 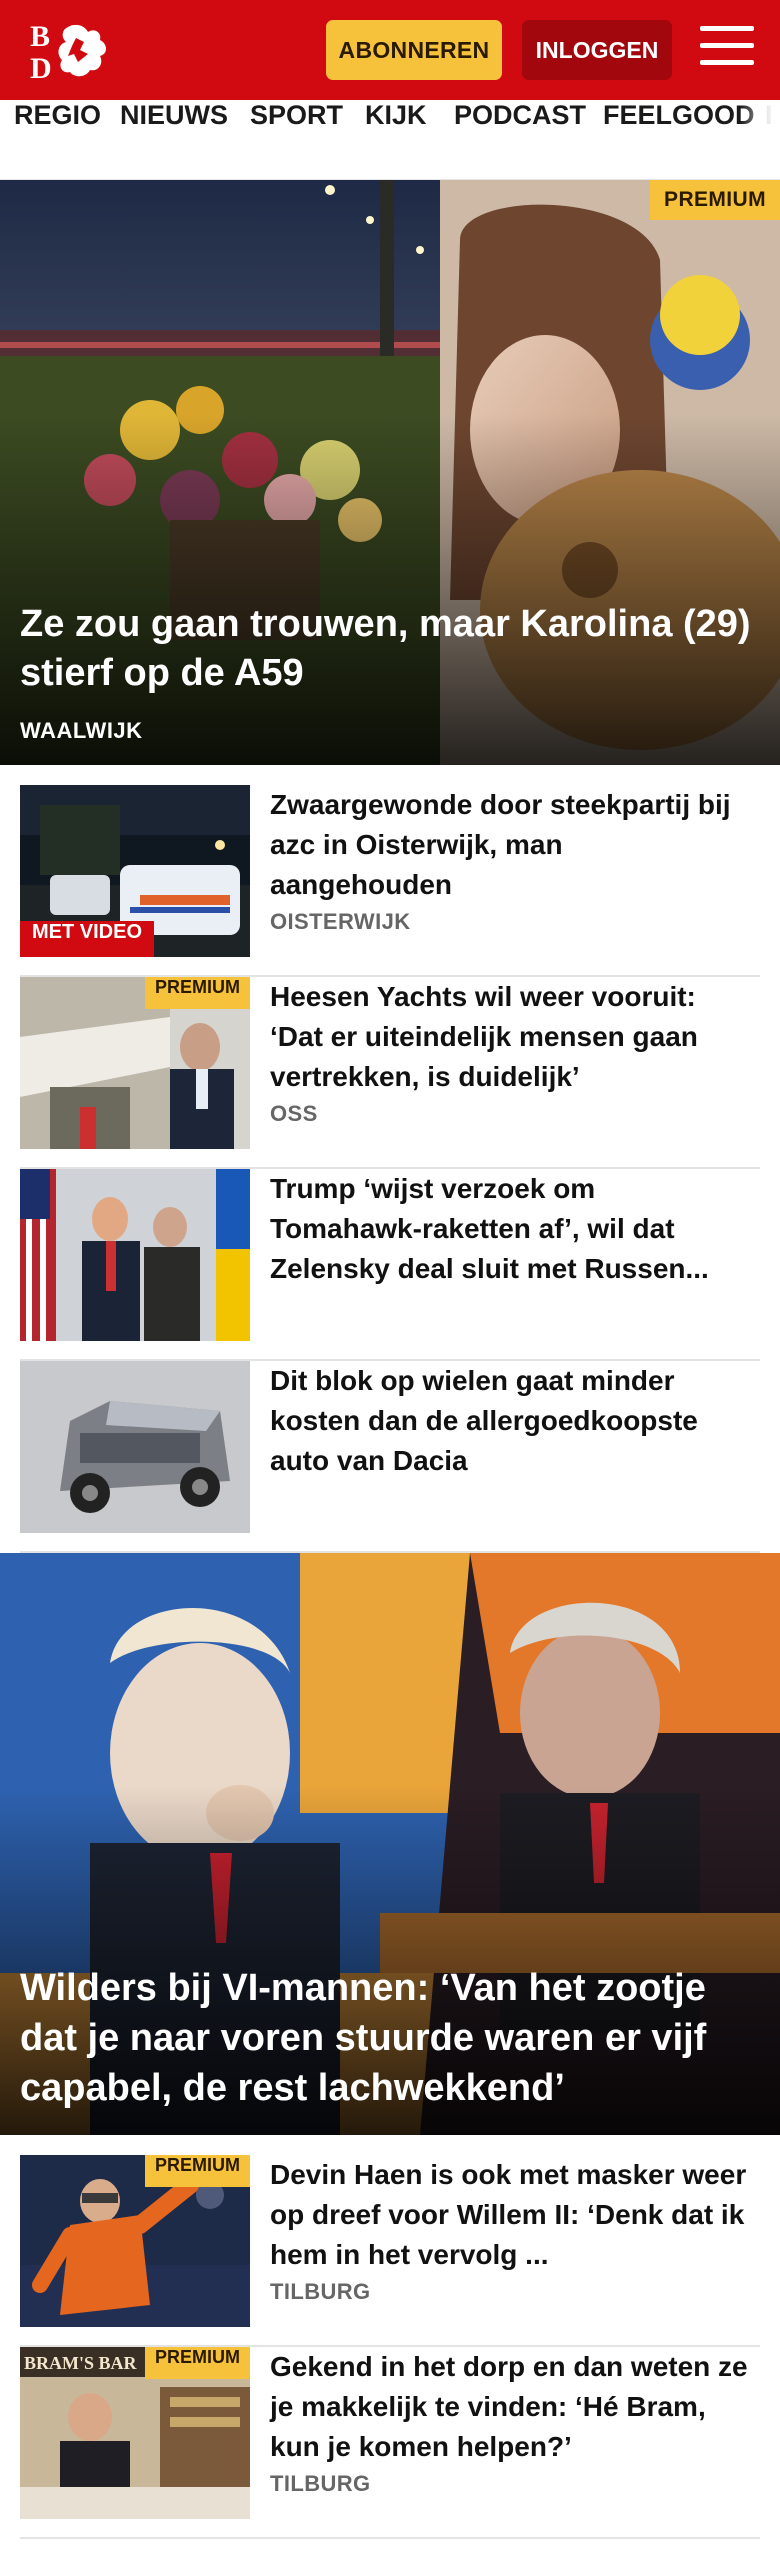 I want to click on thumb-trump-zelensky-photo, so click(x=135, y=1255).